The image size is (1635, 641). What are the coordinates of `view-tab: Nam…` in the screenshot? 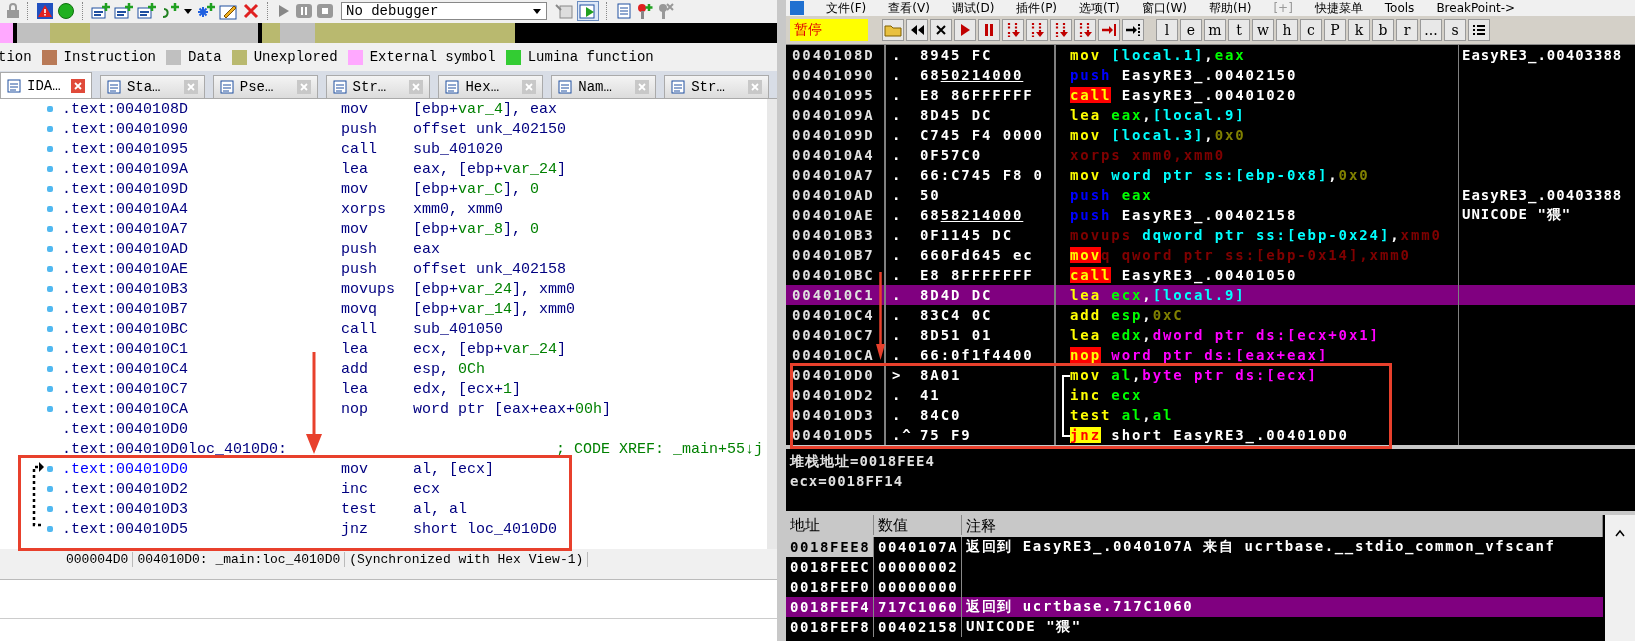 It's located at (604, 86).